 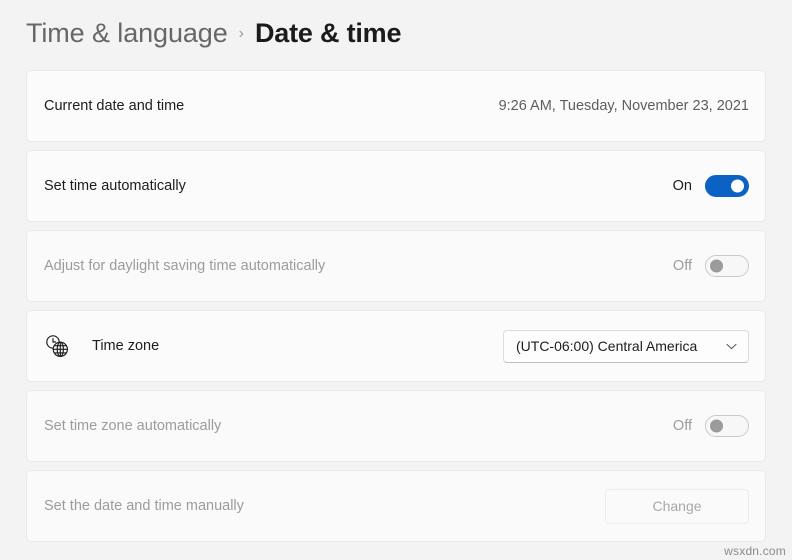 What do you see at coordinates (358, 426) in the screenshot?
I see `row-left-set-time-zone-automatically: Set time zone automatically` at bounding box center [358, 426].